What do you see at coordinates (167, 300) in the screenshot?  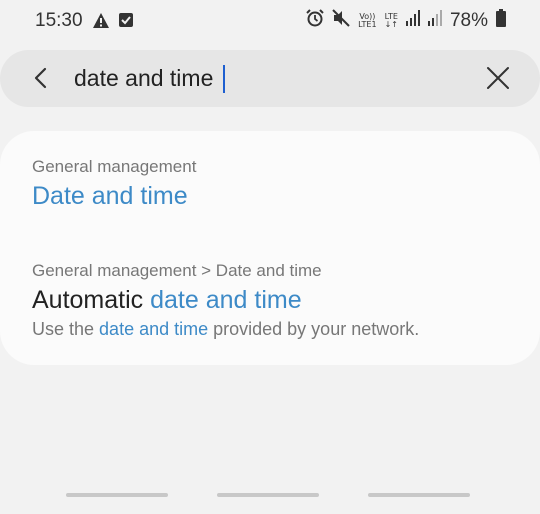 I see `result-title: Automatic date and time` at bounding box center [167, 300].